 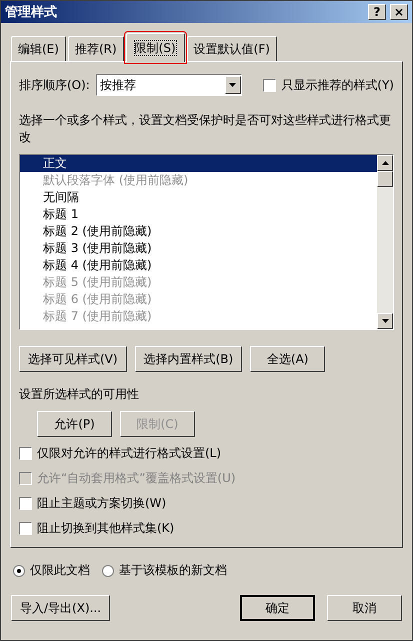 I want to click on availability-label: 设置所选样式的可用性, so click(x=79, y=394).